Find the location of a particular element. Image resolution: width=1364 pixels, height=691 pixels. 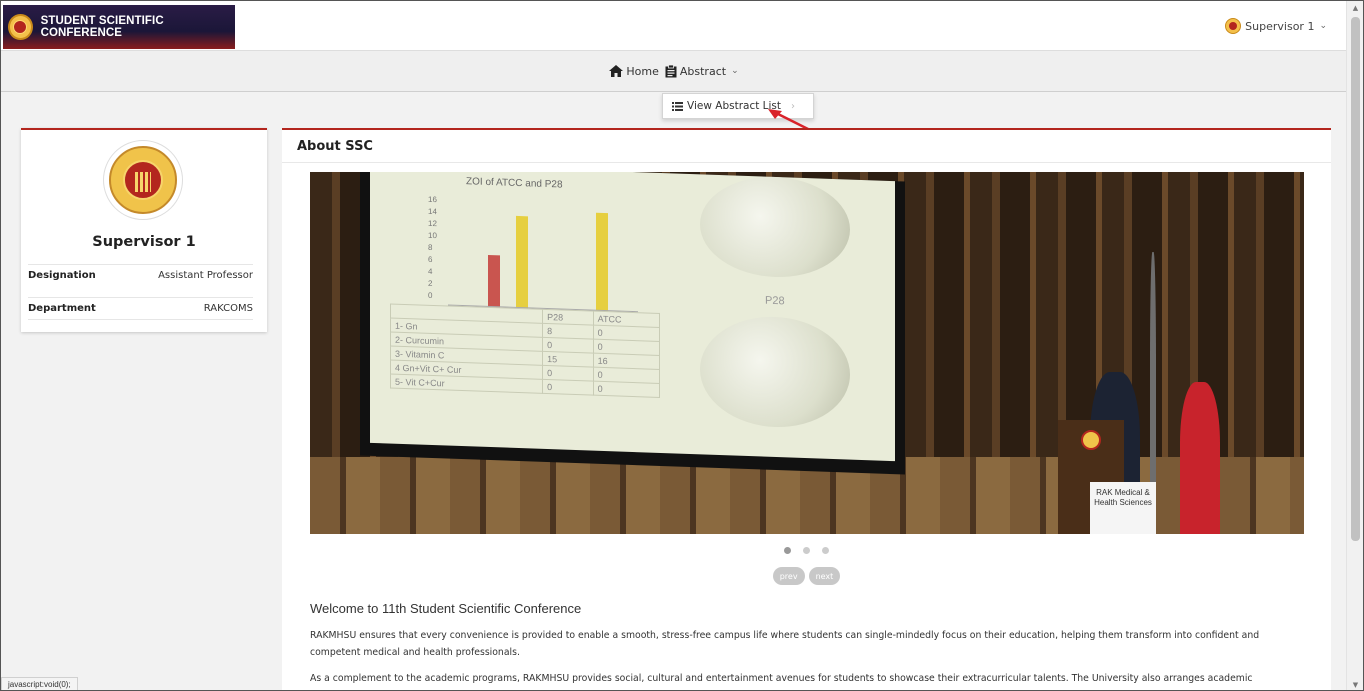

y-tick: 0 is located at coordinates (430, 295).